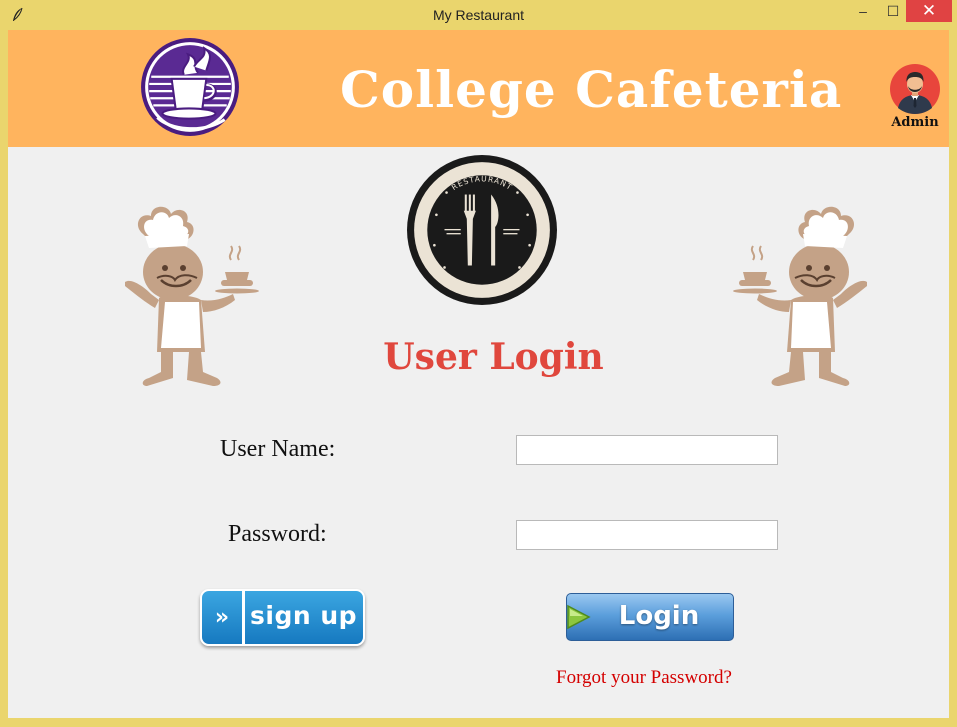 This screenshot has width=957, height=727. What do you see at coordinates (863, 11) in the screenshot?
I see `minimize-button: –` at bounding box center [863, 11].